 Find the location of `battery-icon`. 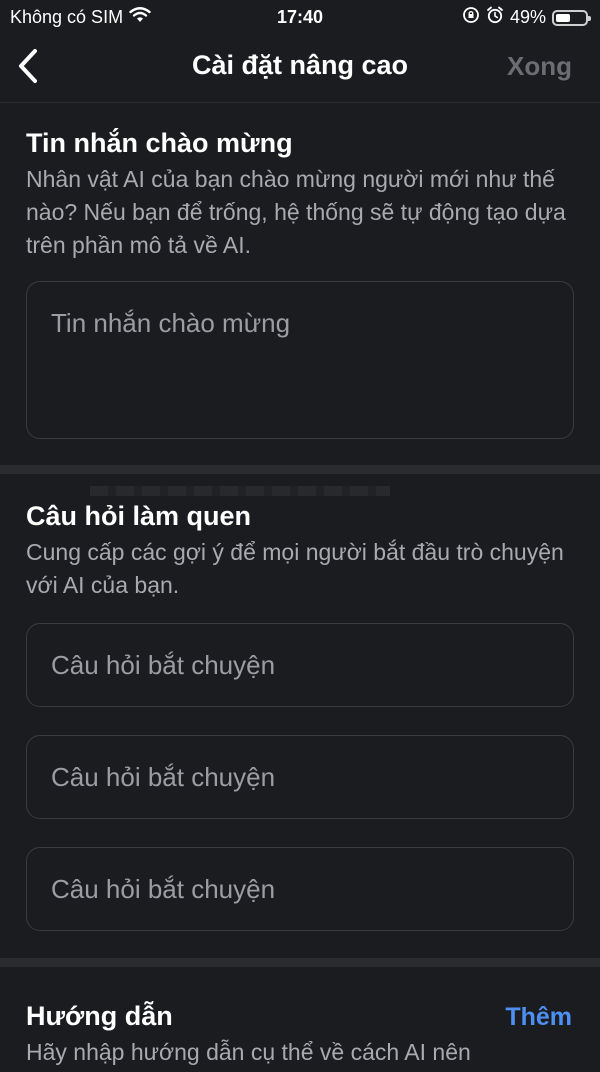

battery-icon is located at coordinates (571, 17).